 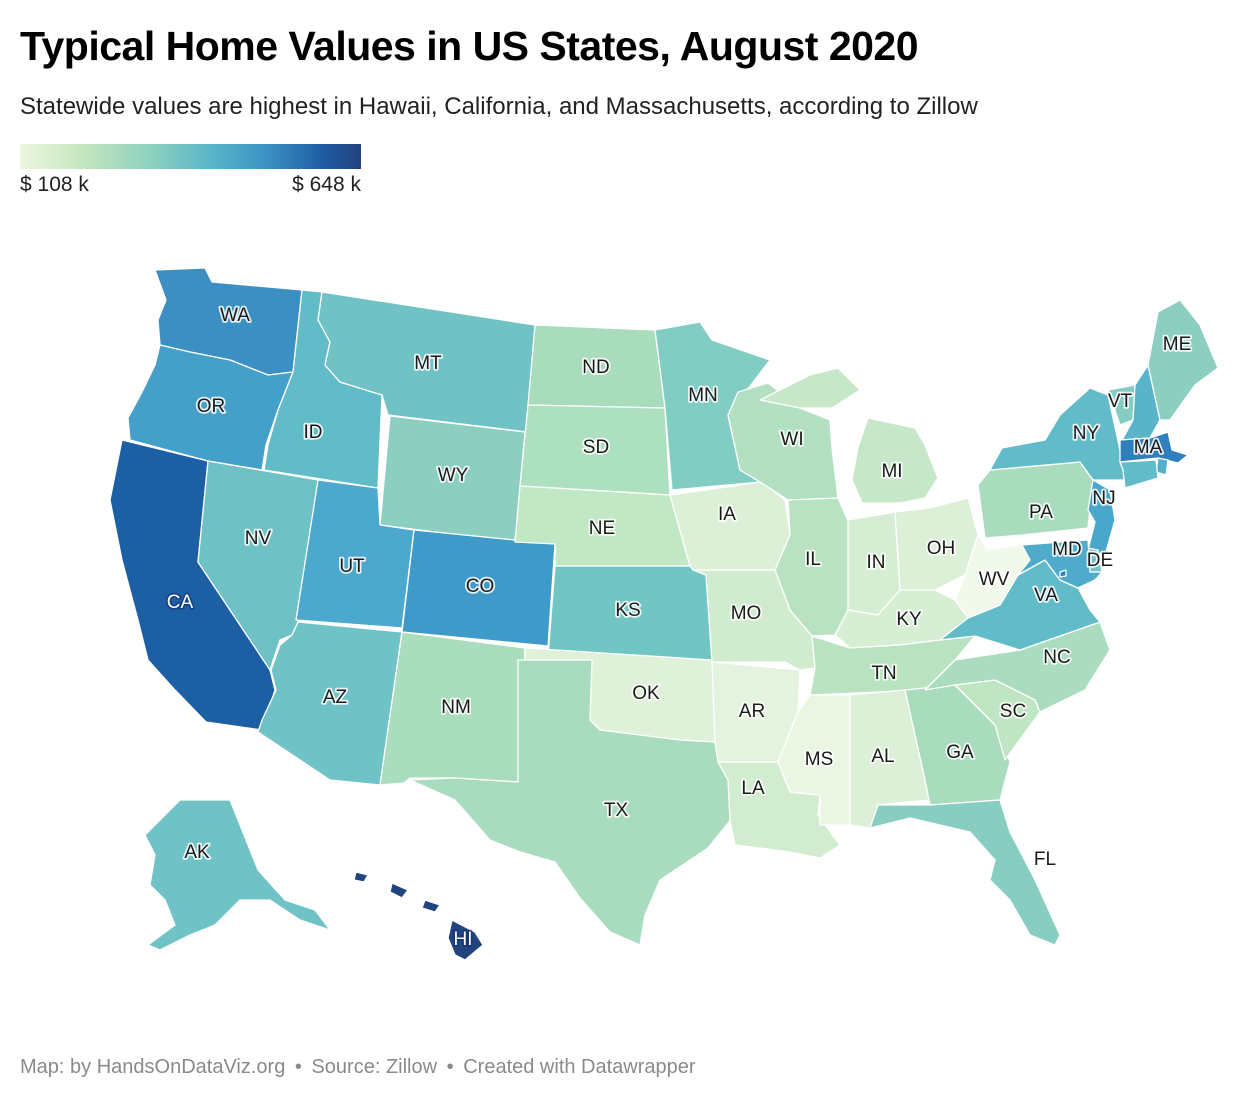 I want to click on state-label-vt: VT, so click(x=1120, y=401).